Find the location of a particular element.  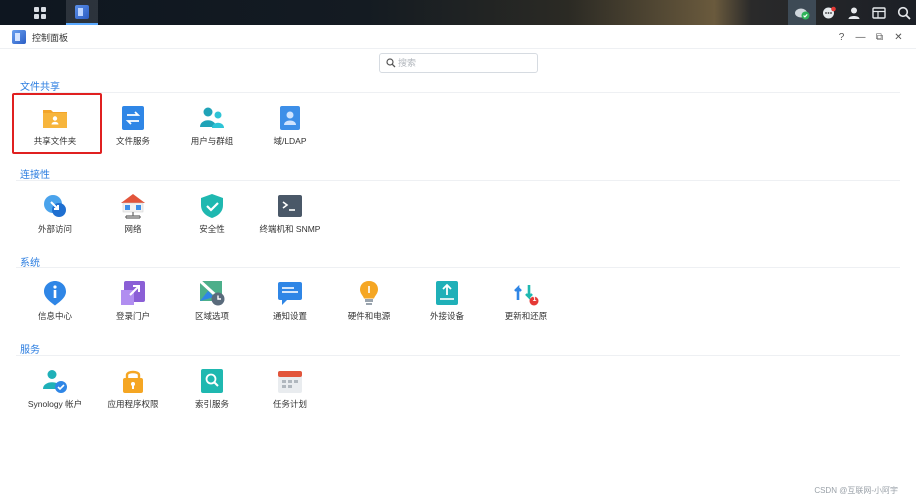

item-external-devices: 外接设备 is located at coordinates (447, 298).